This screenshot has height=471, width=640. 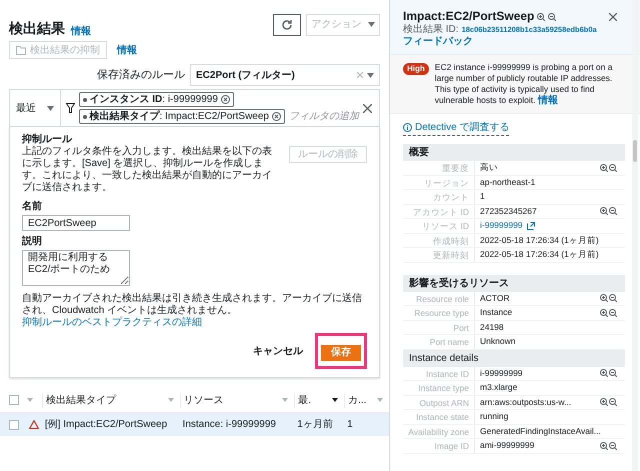 I want to click on select-all-checkbox, so click(x=14, y=400).